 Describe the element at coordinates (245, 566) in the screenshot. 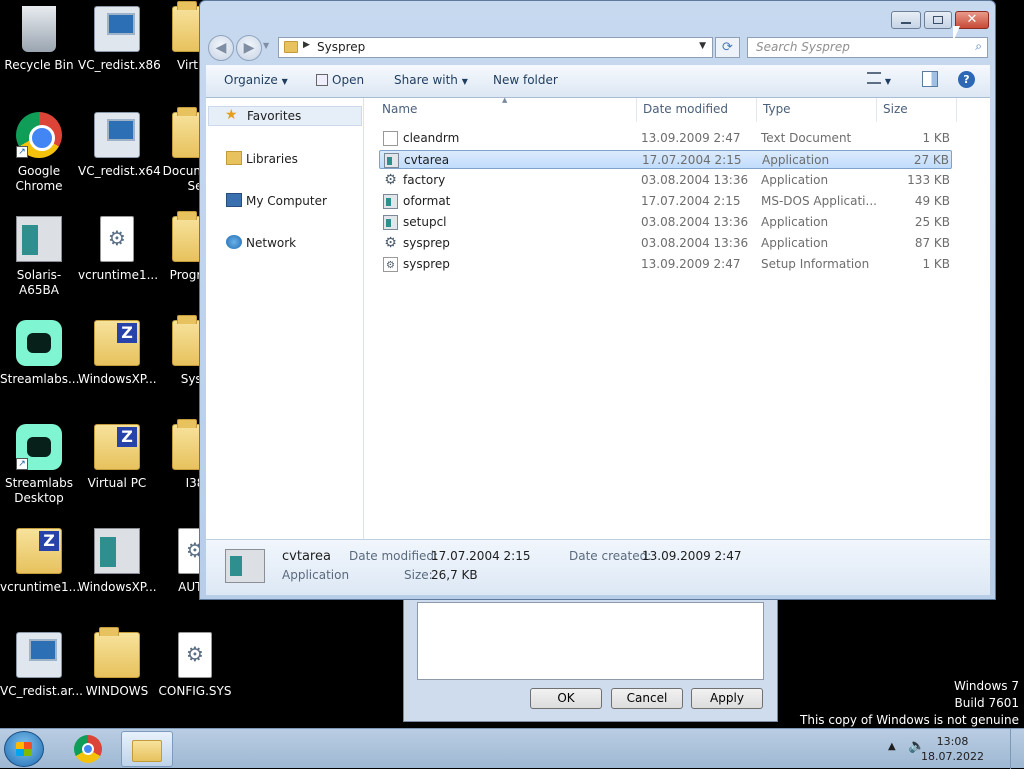

I see `application-large-icon` at that location.